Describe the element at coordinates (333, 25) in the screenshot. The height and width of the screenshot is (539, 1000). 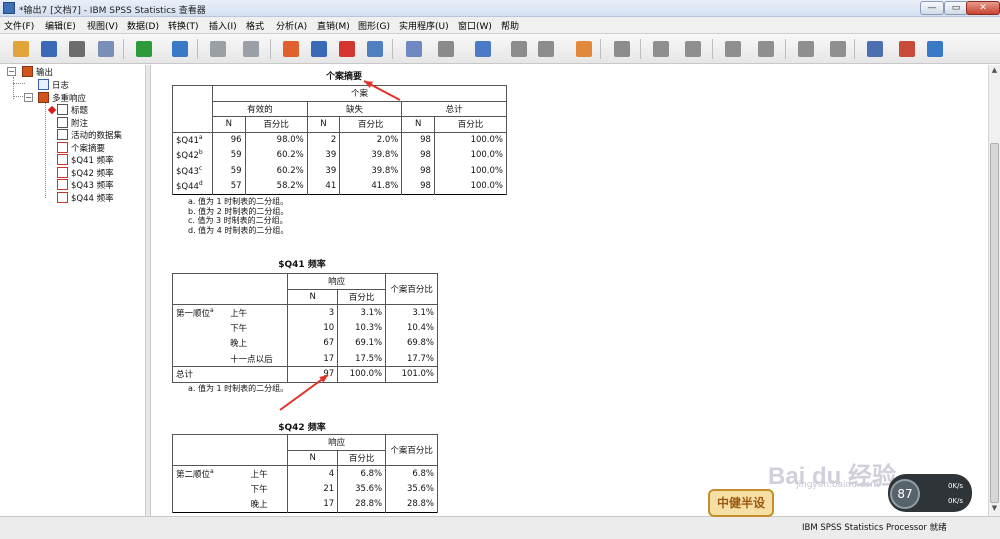
I see `menu-direct-marketing: 直销(M)` at that location.